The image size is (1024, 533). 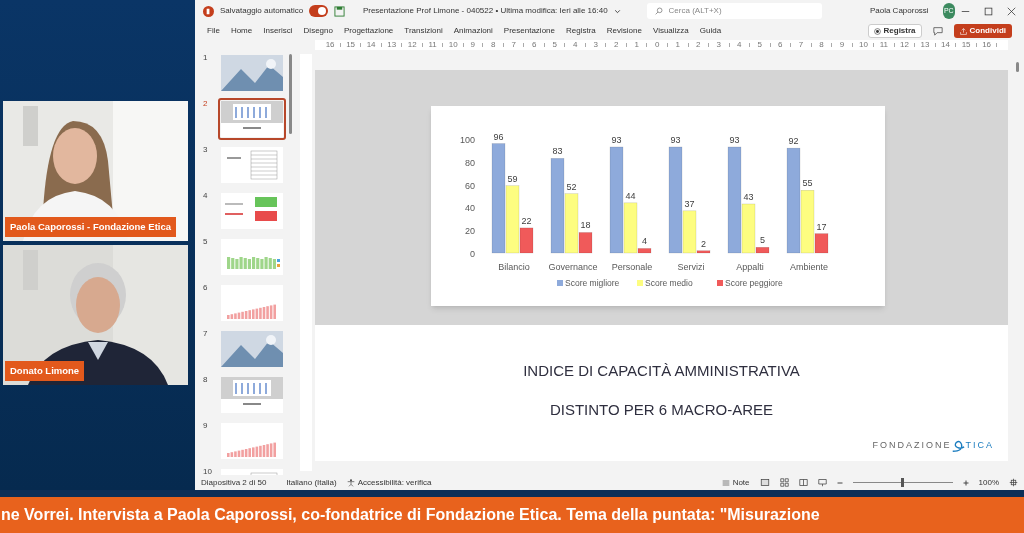 What do you see at coordinates (863, 45) in the screenshot?
I see `ruler-number: 10` at bounding box center [863, 45].